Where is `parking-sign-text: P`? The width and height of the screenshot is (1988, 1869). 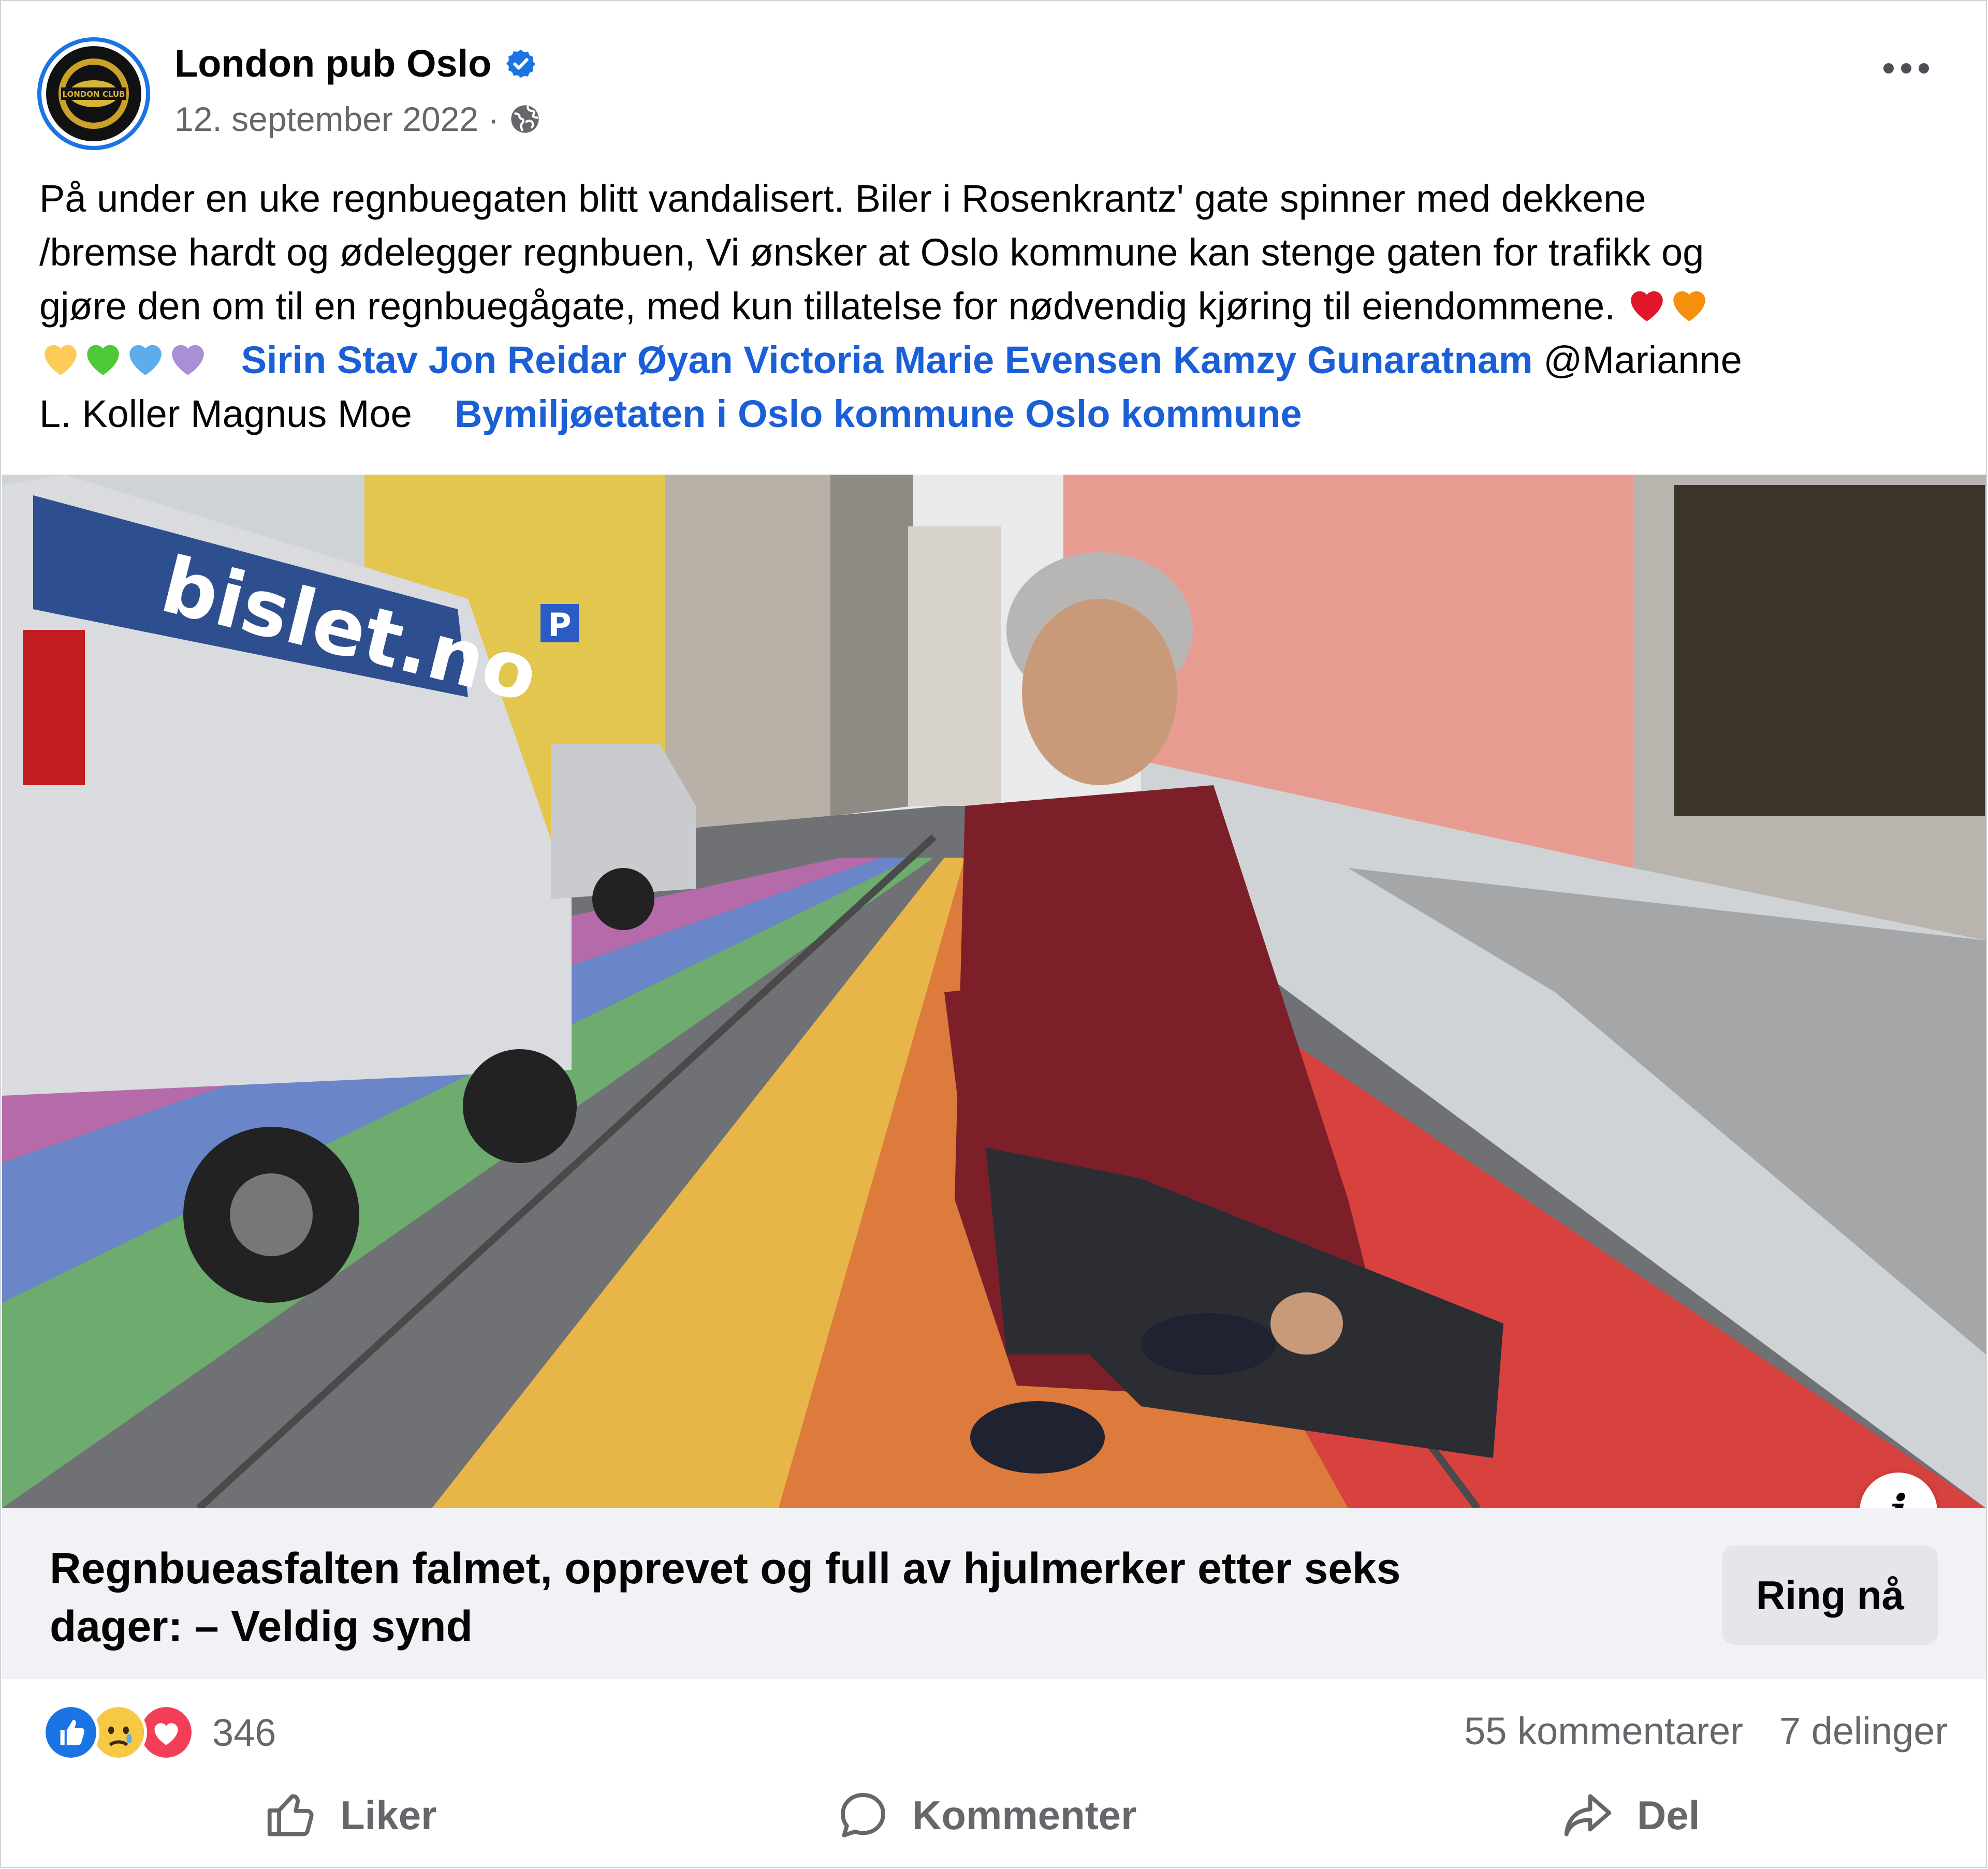
parking-sign-text: P is located at coordinates (559, 625).